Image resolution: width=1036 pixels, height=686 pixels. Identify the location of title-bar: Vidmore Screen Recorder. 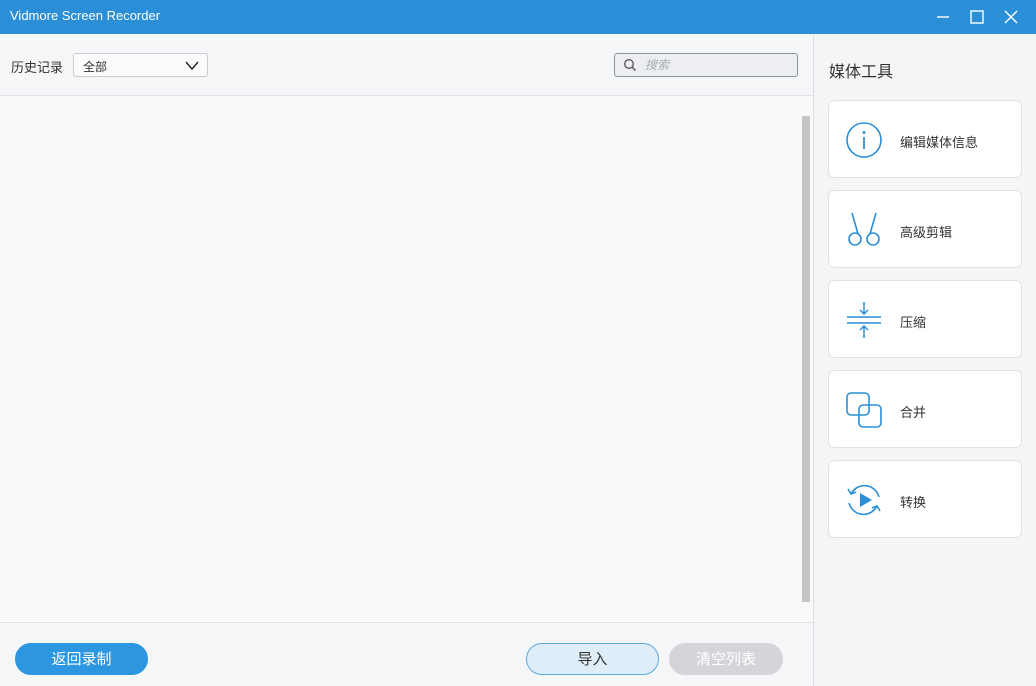
(518, 17).